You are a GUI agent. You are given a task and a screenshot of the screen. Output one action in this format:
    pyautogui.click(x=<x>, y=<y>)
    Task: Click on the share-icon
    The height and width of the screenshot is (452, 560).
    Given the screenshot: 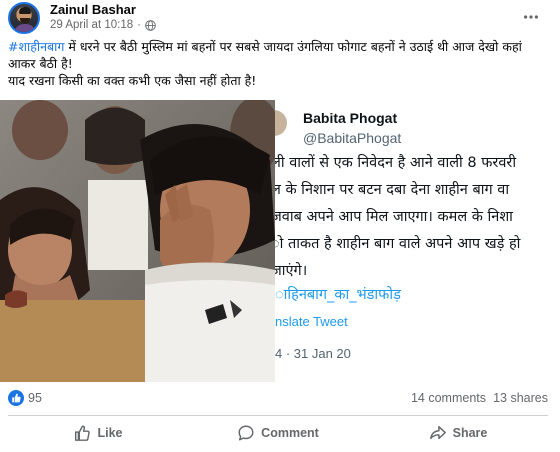 What is the action you would take?
    pyautogui.click(x=437, y=432)
    